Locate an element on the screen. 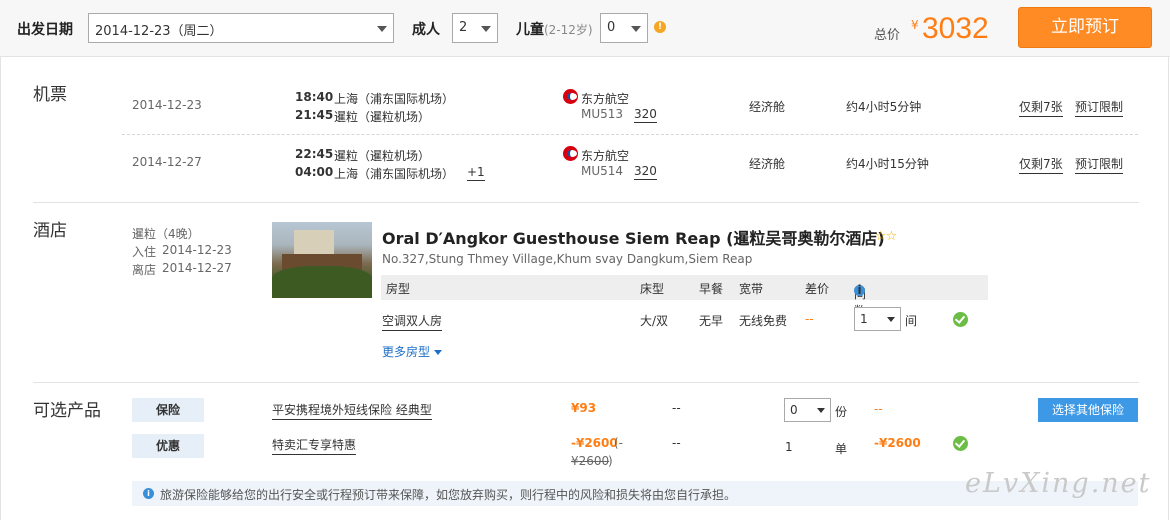  optional-section-title: 可选产品 is located at coordinates (67, 411).